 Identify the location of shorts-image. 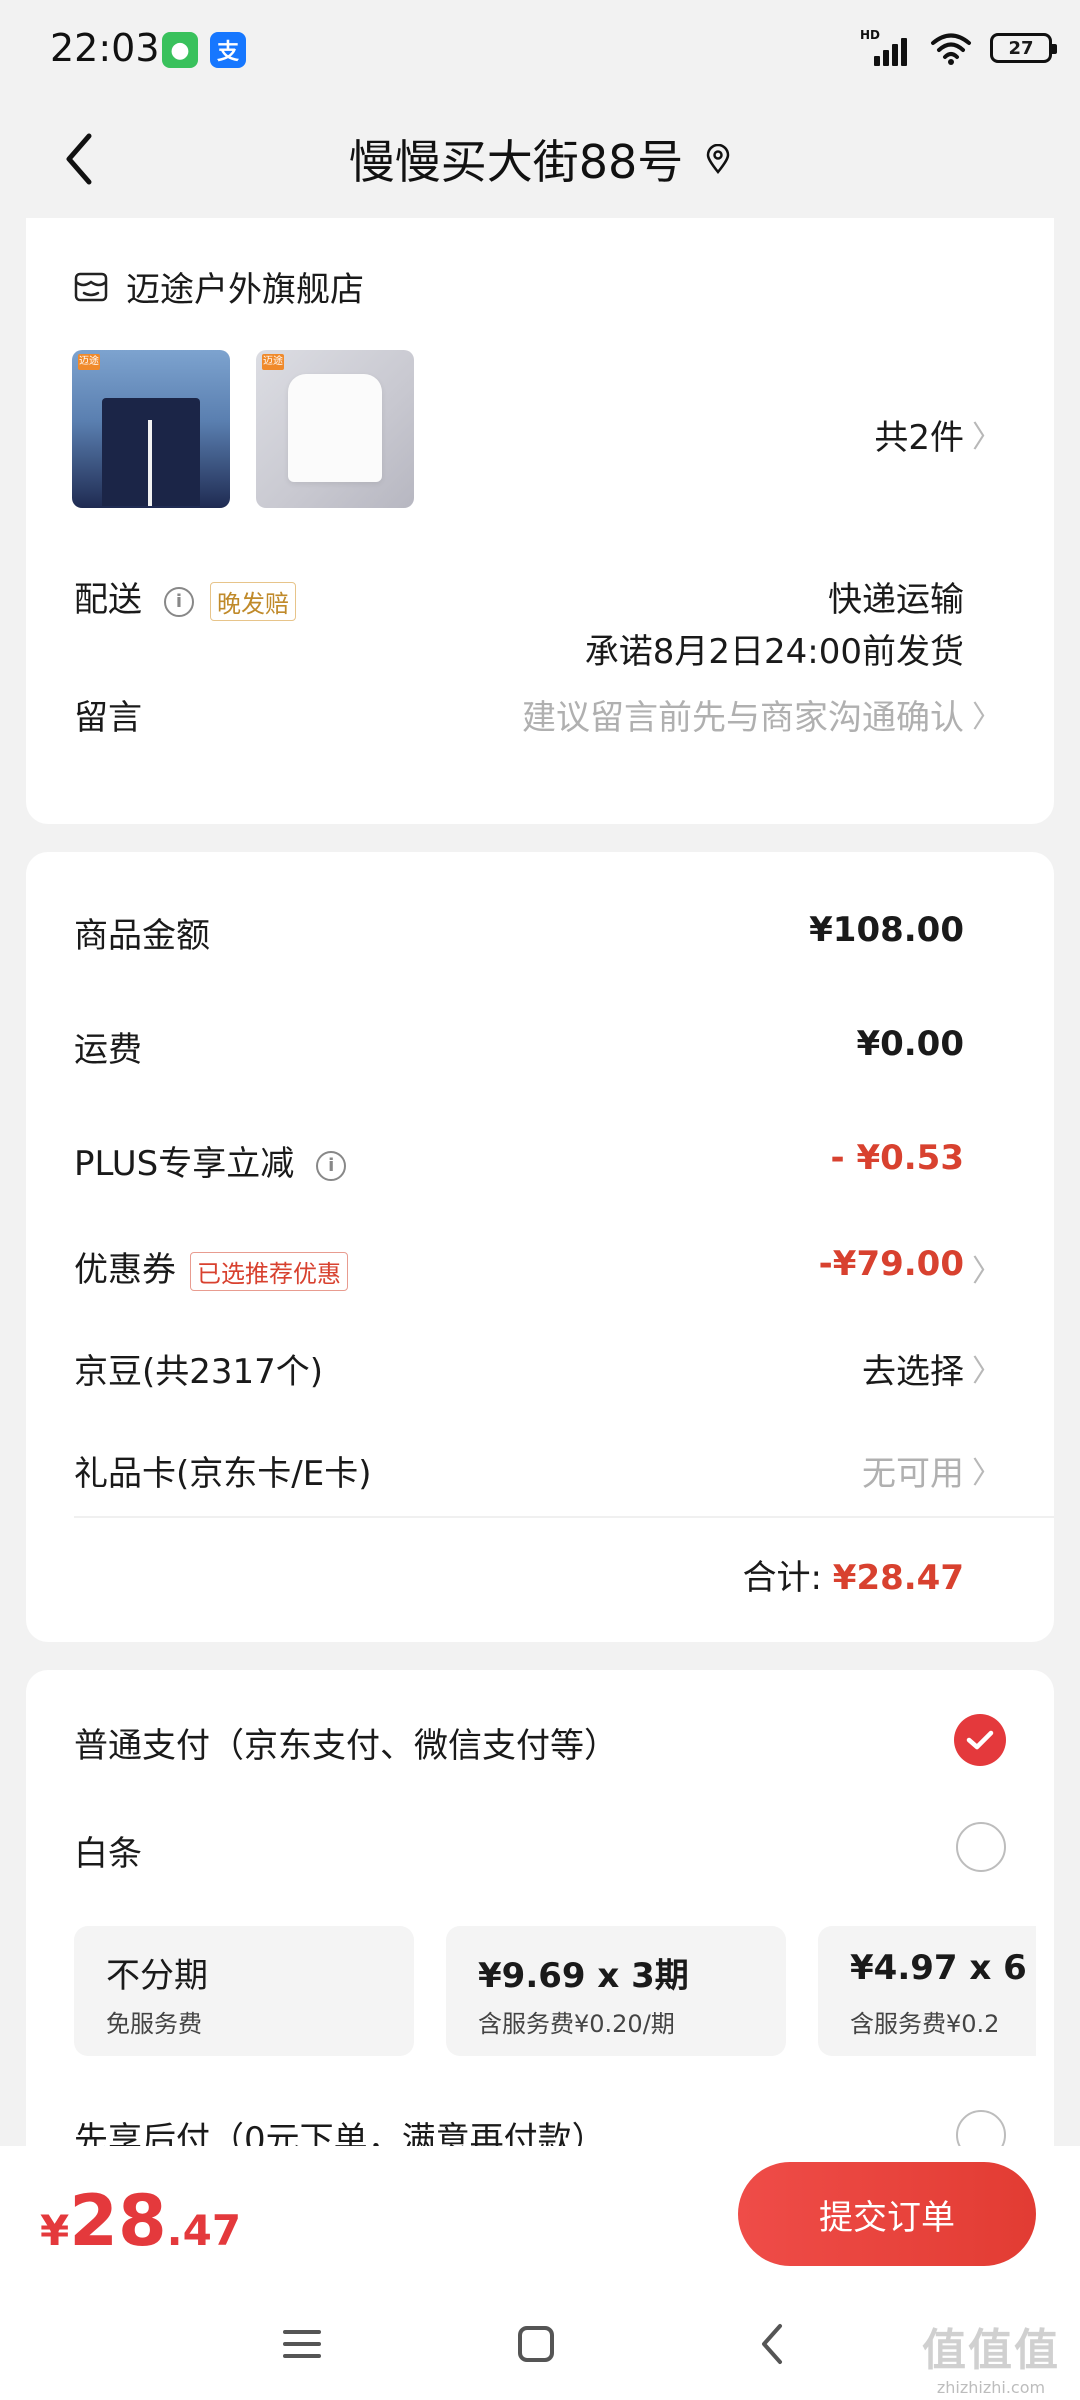
(151, 452).